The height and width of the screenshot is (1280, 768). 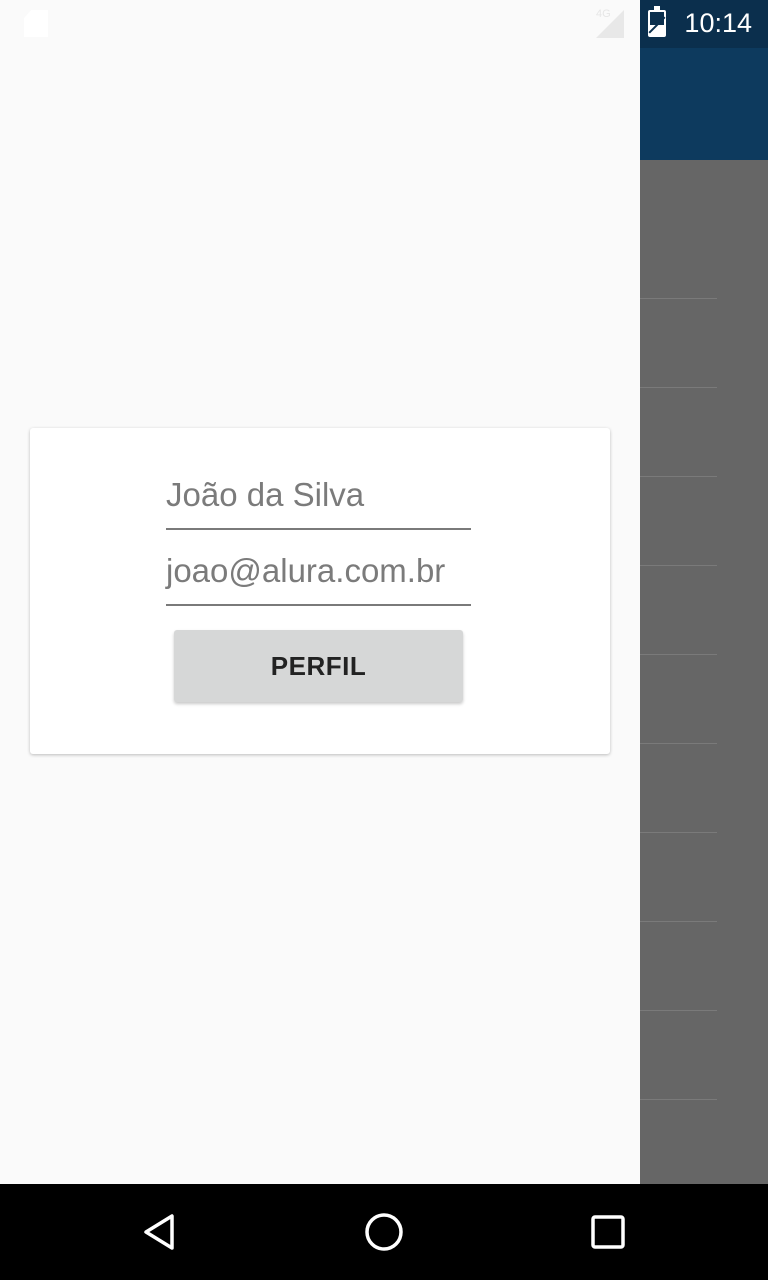 What do you see at coordinates (36, 23) in the screenshot?
I see `sd-card-icon` at bounding box center [36, 23].